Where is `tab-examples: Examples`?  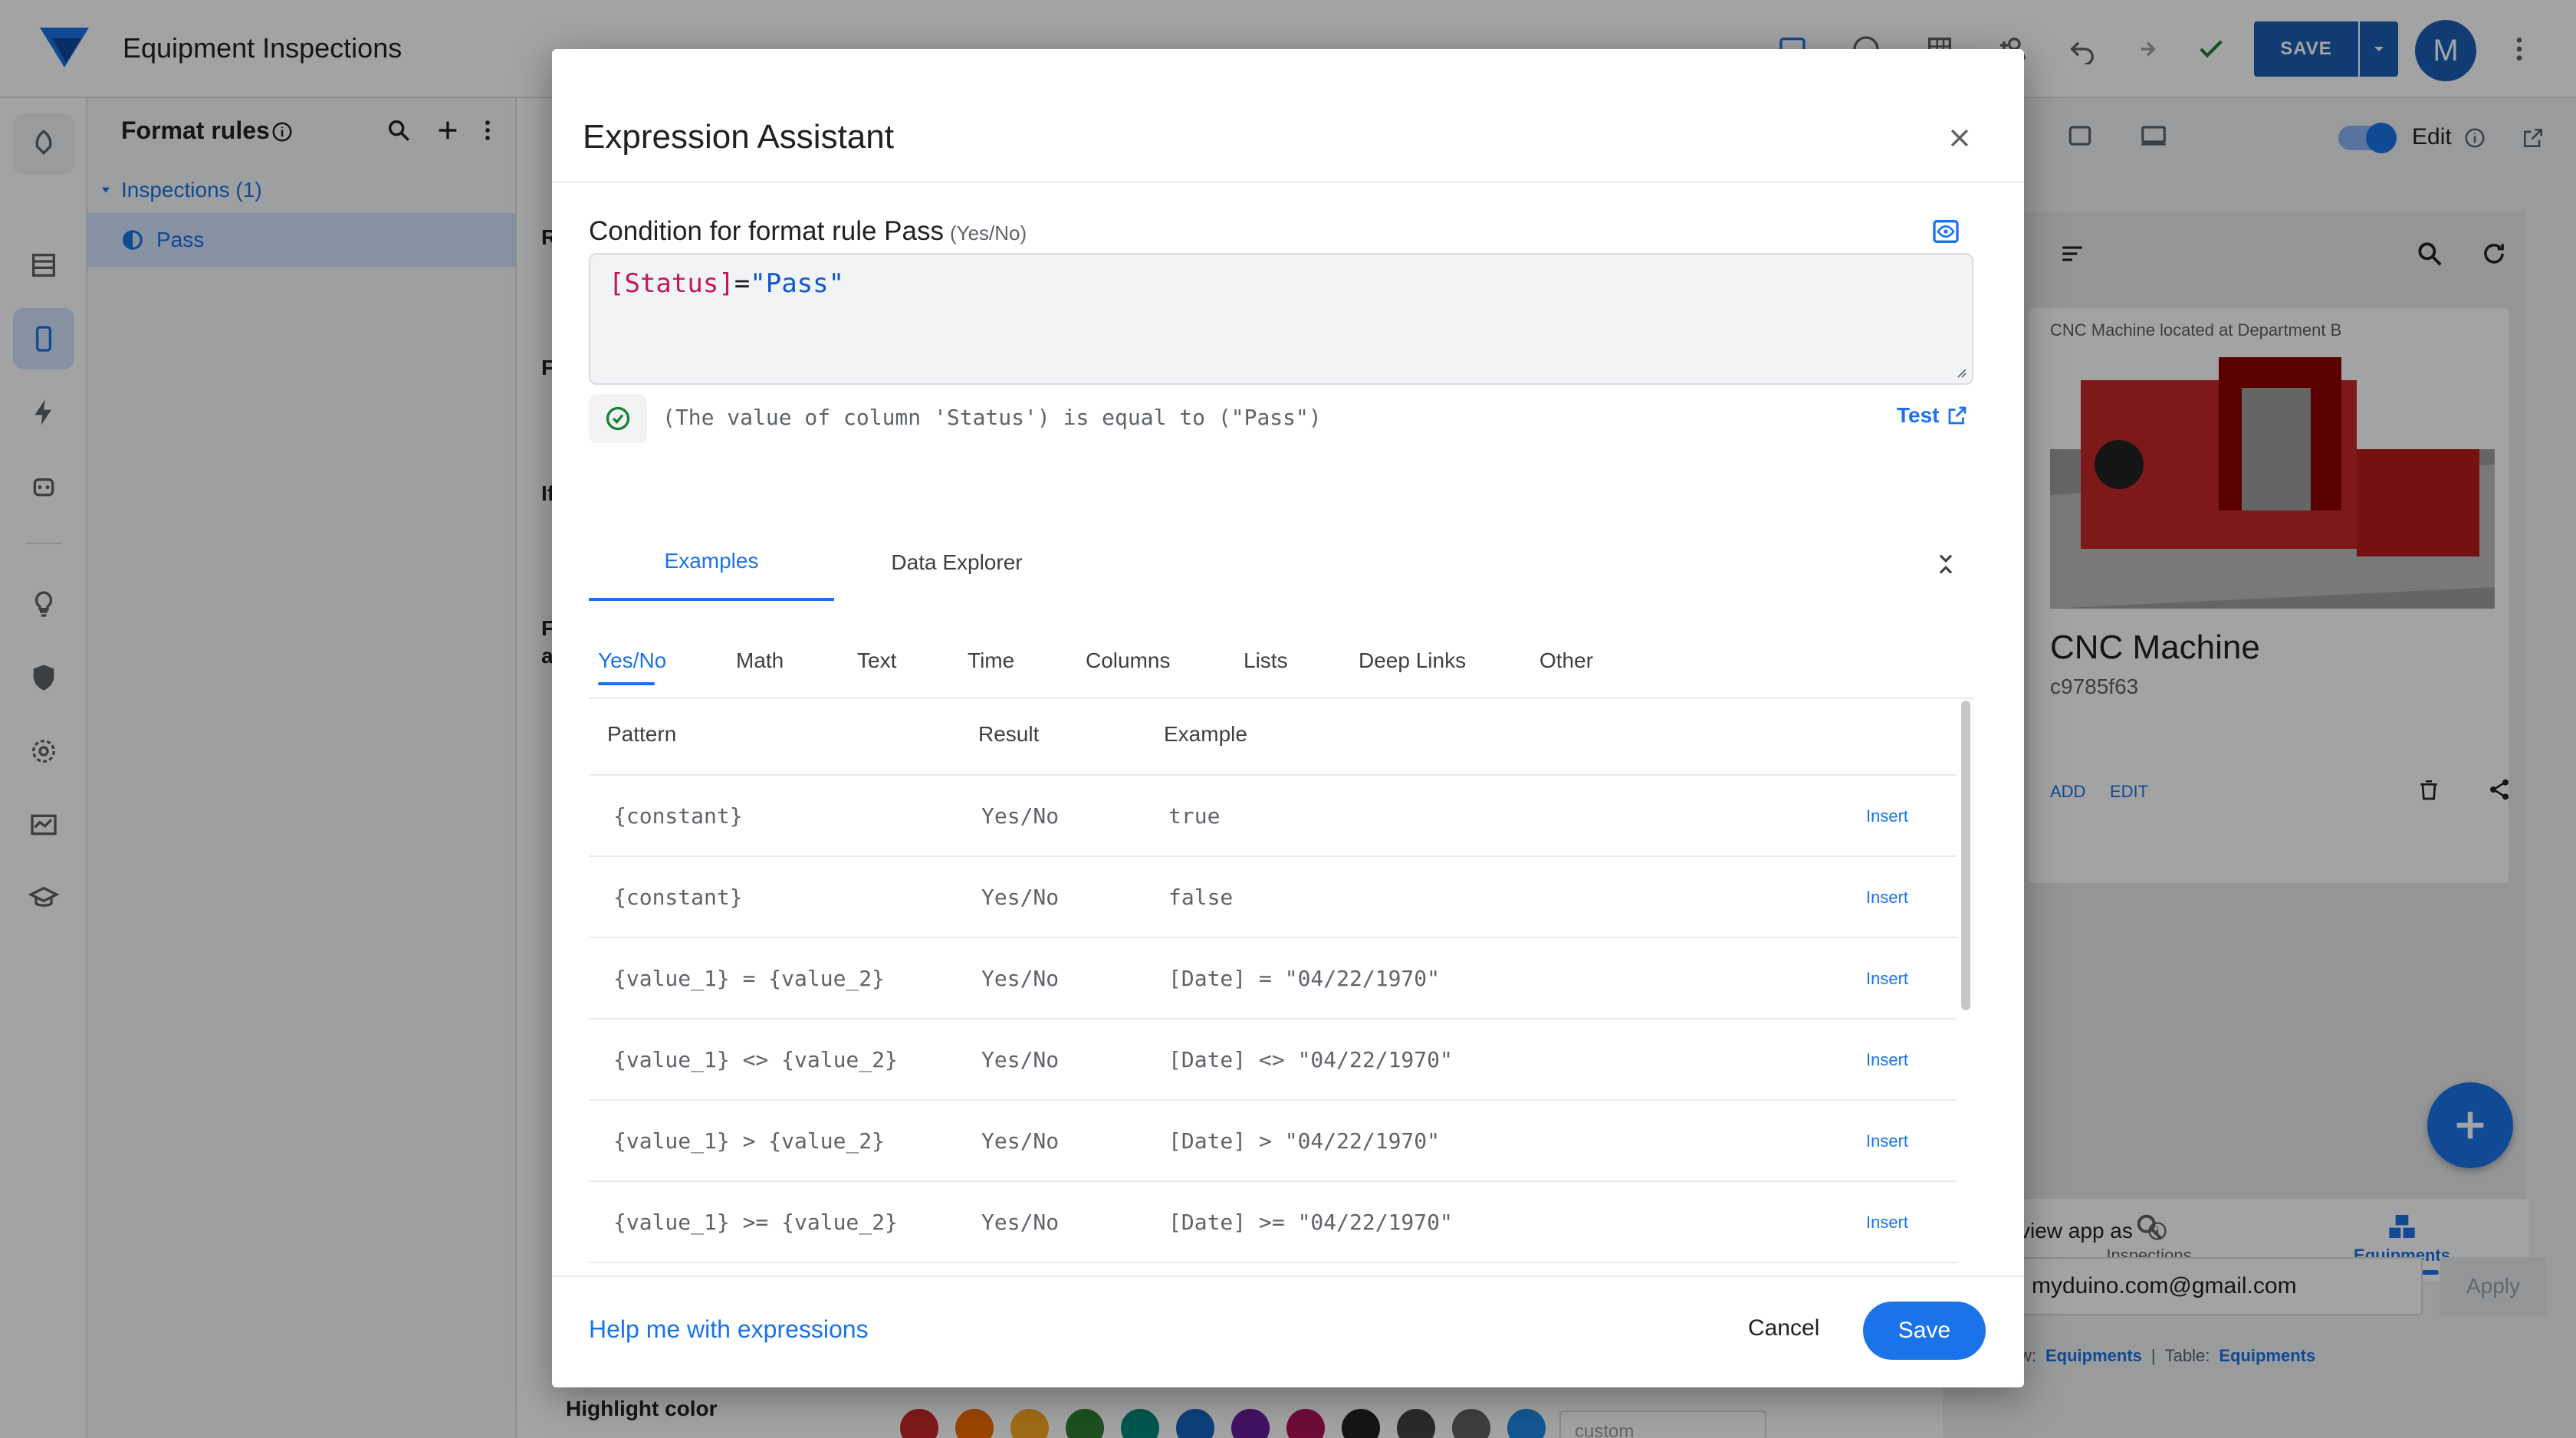 tab-examples: Examples is located at coordinates (712, 562).